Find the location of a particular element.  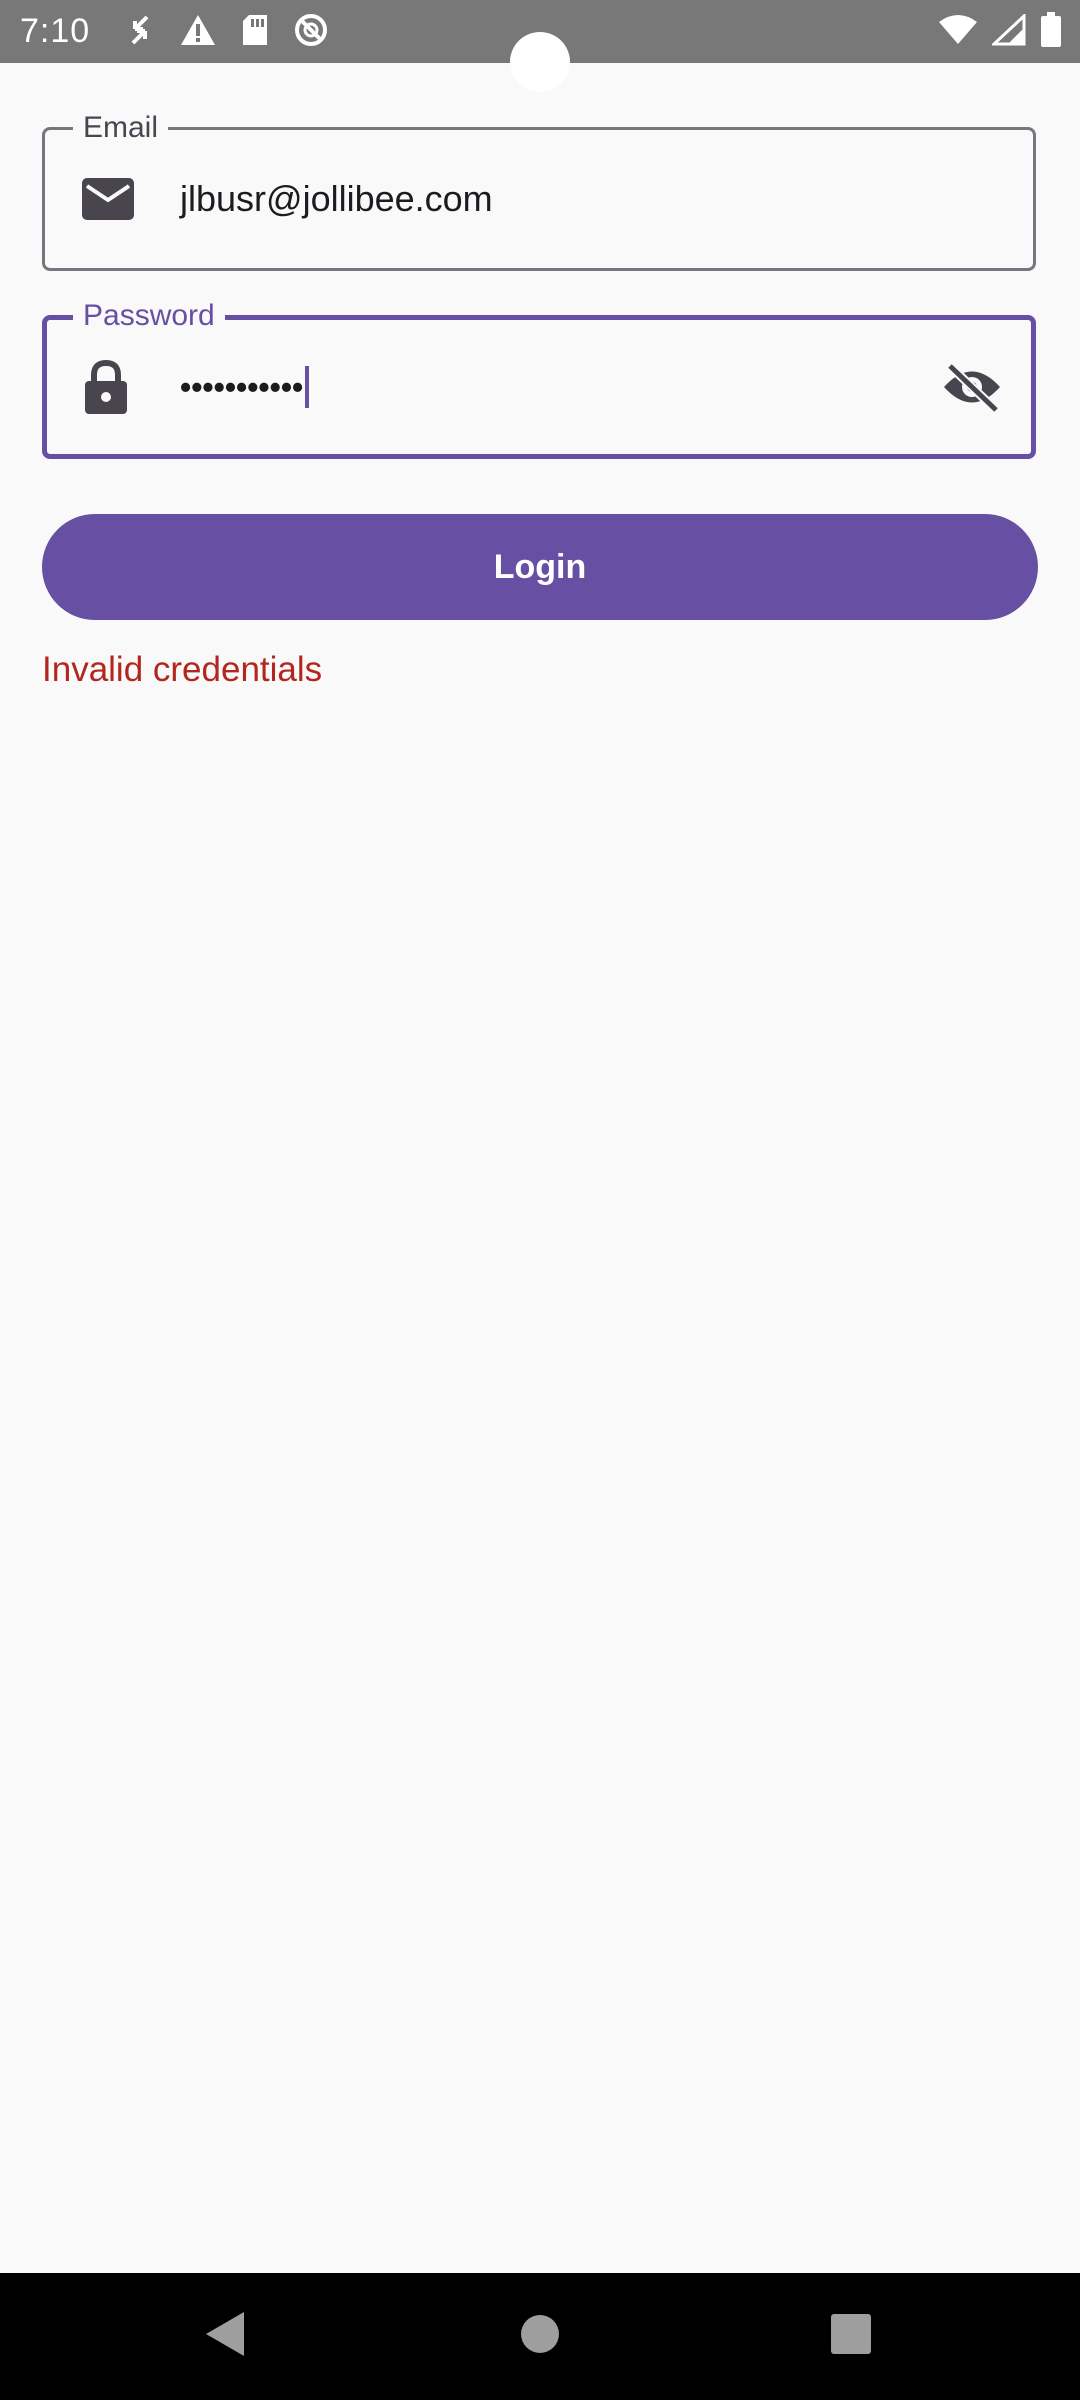

password-field-label: Password is located at coordinates (149, 316).